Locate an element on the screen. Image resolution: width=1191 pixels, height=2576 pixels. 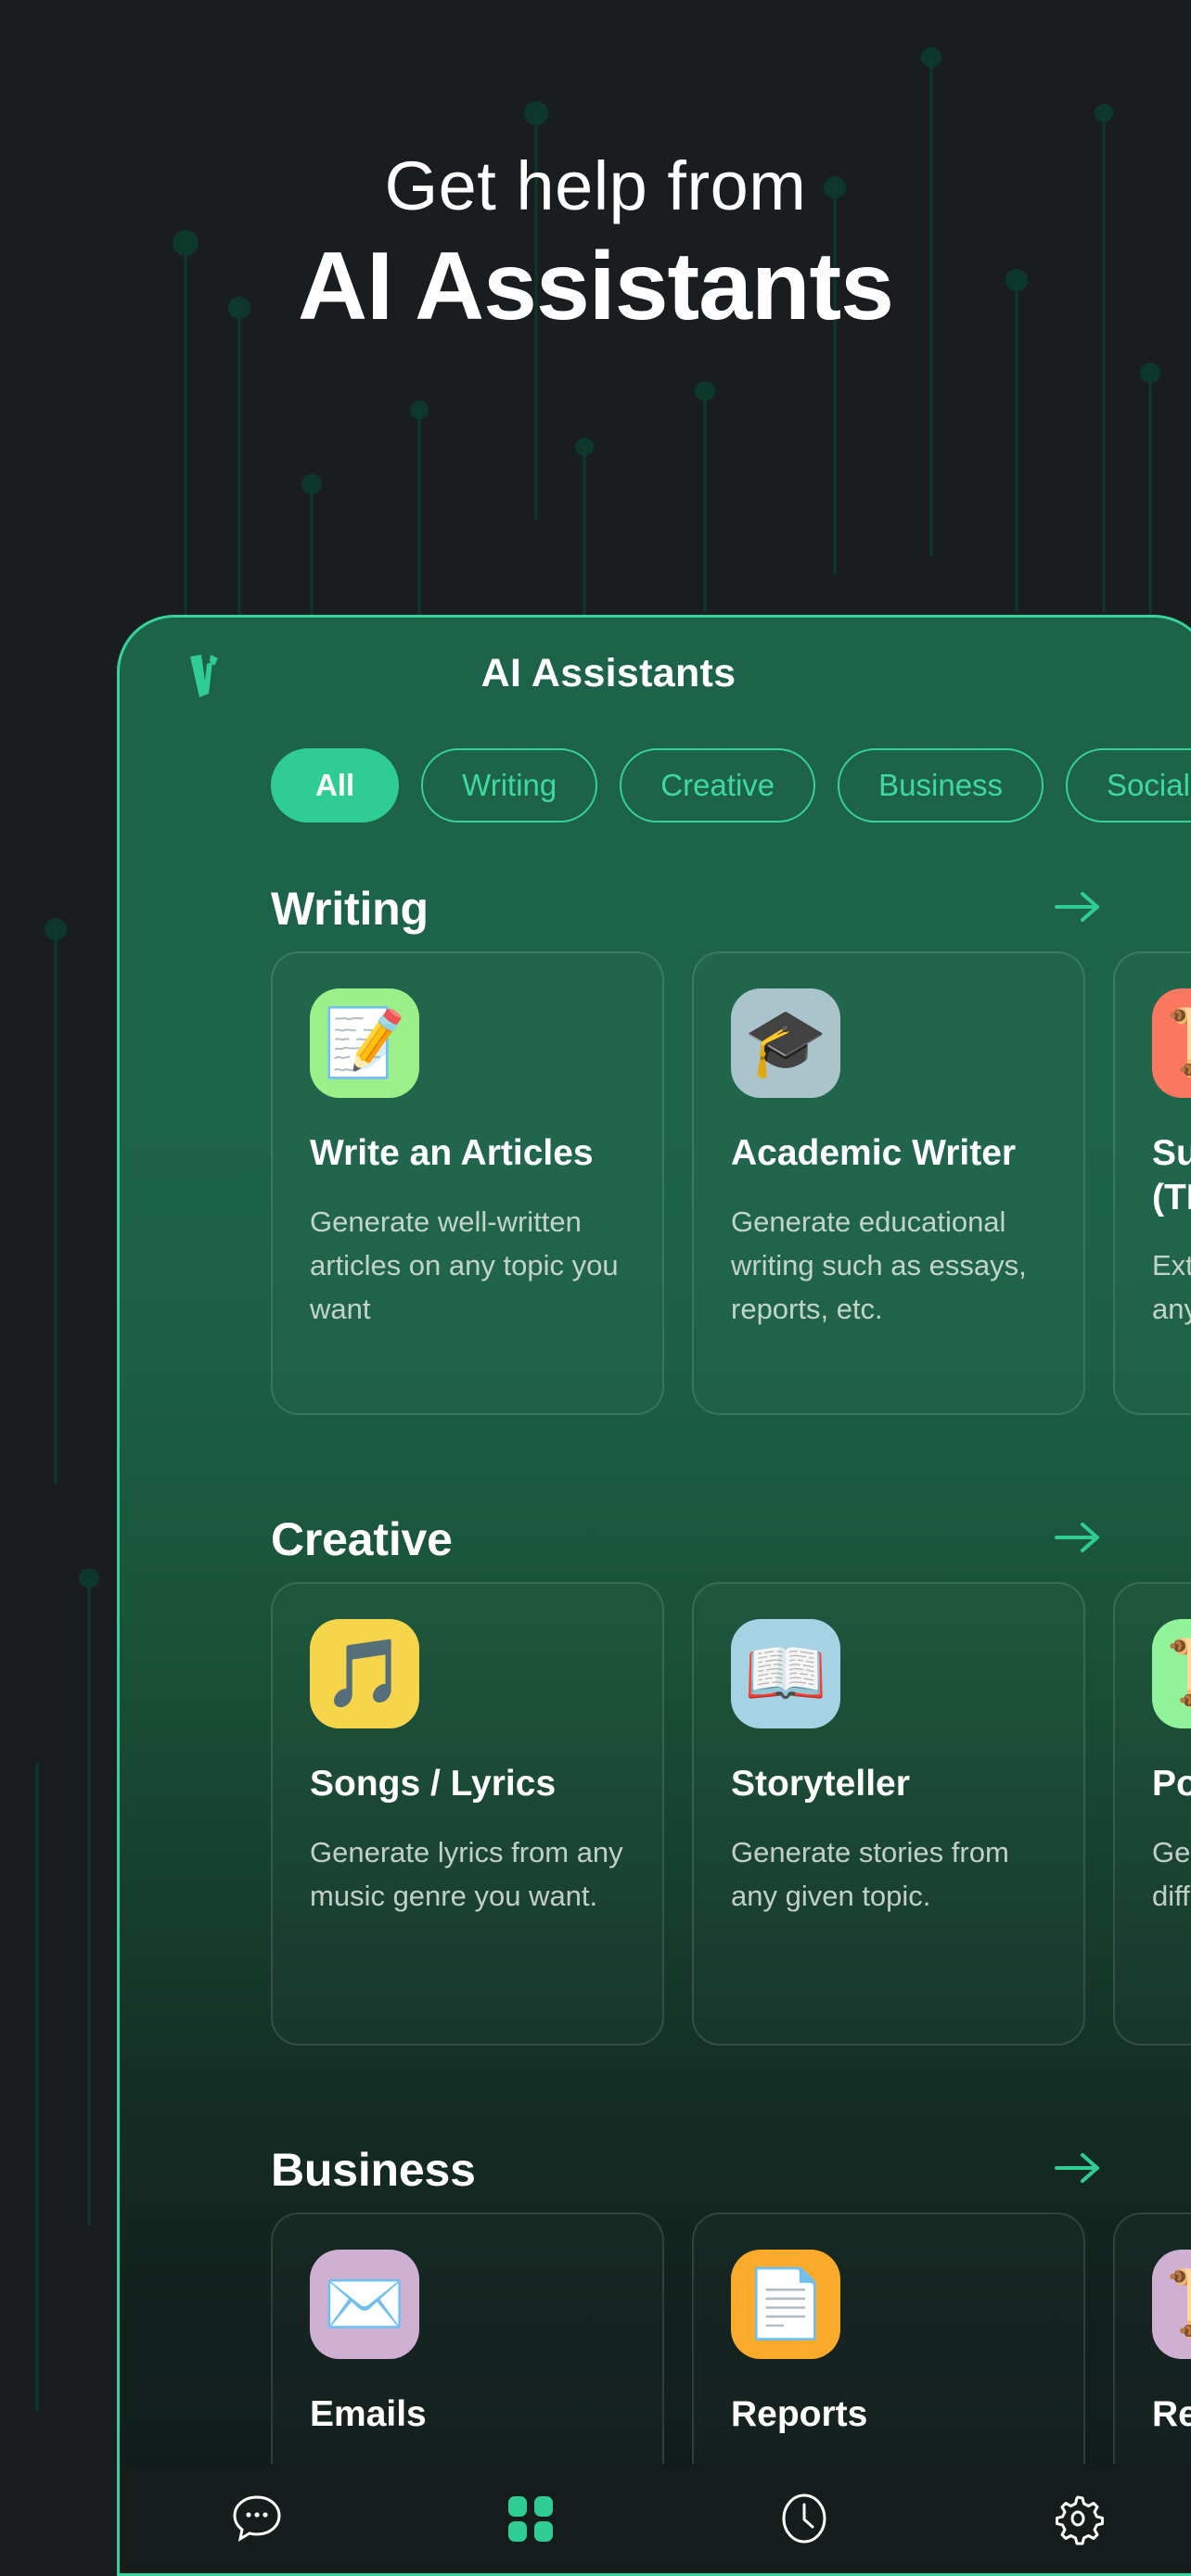
gear-settings-icon is located at coordinates (1079, 2520).